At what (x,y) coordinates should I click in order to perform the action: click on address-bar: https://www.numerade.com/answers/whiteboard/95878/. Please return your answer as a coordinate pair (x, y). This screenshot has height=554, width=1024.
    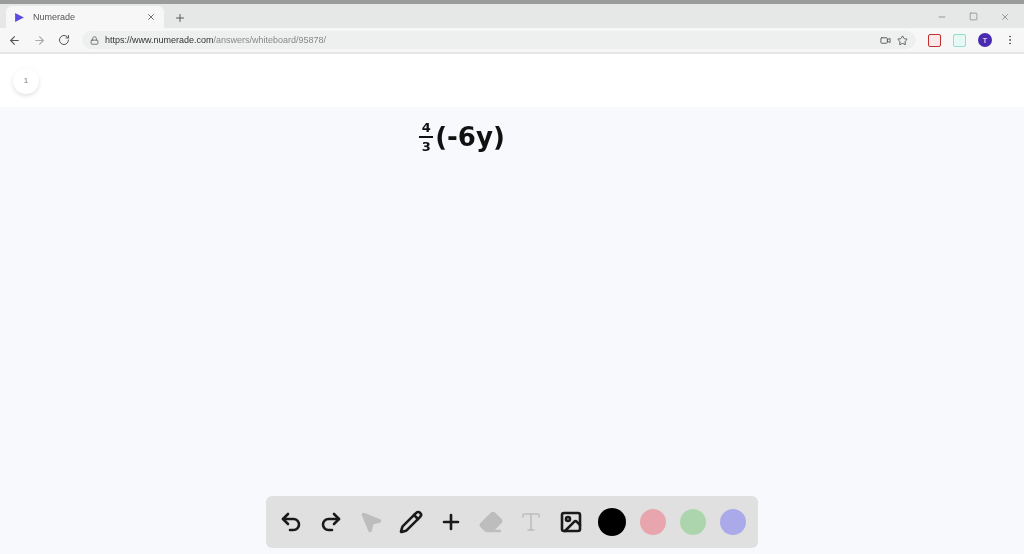
    Looking at the image, I should click on (499, 40).